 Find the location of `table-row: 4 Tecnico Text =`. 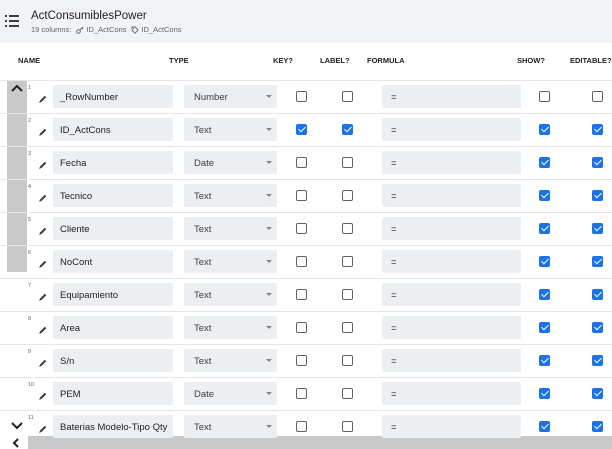

table-row: 4 Tecnico Text = is located at coordinates (306, 195).